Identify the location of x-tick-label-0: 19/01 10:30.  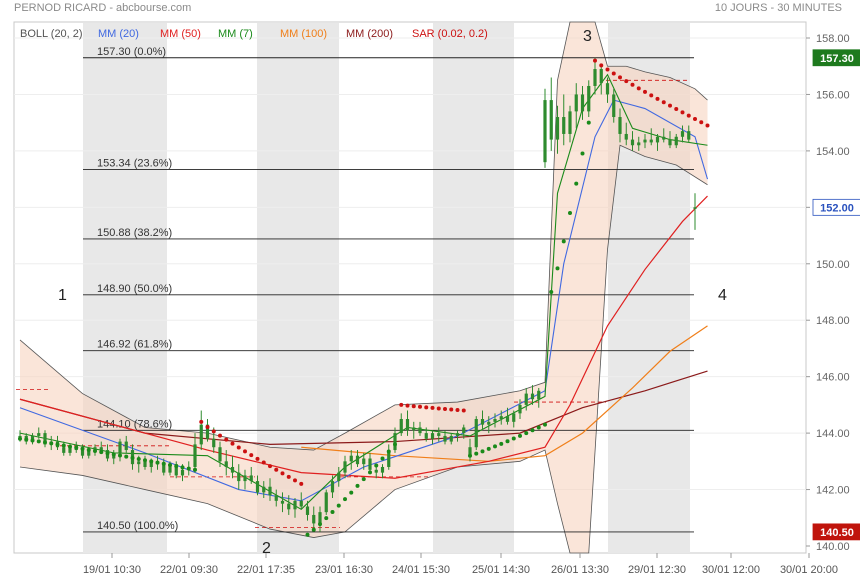
(112, 570).